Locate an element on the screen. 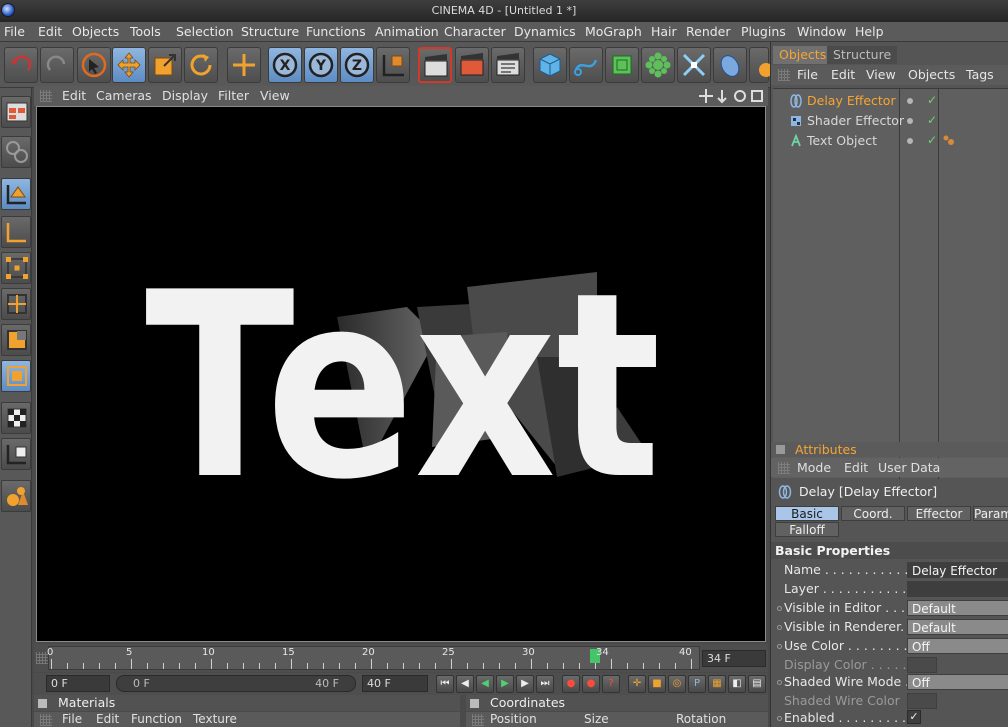  go-to-start-icon: ⏮ is located at coordinates (445, 684).